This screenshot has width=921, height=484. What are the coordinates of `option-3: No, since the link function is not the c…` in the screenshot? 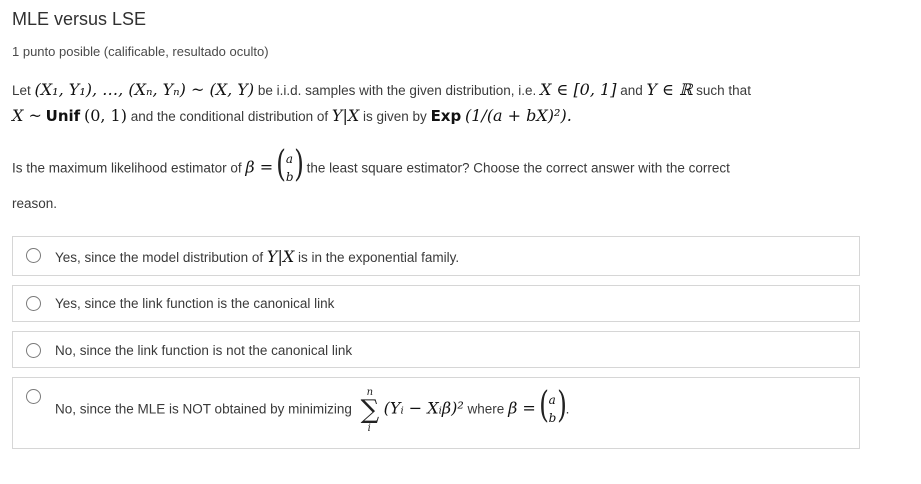 It's located at (436, 349).